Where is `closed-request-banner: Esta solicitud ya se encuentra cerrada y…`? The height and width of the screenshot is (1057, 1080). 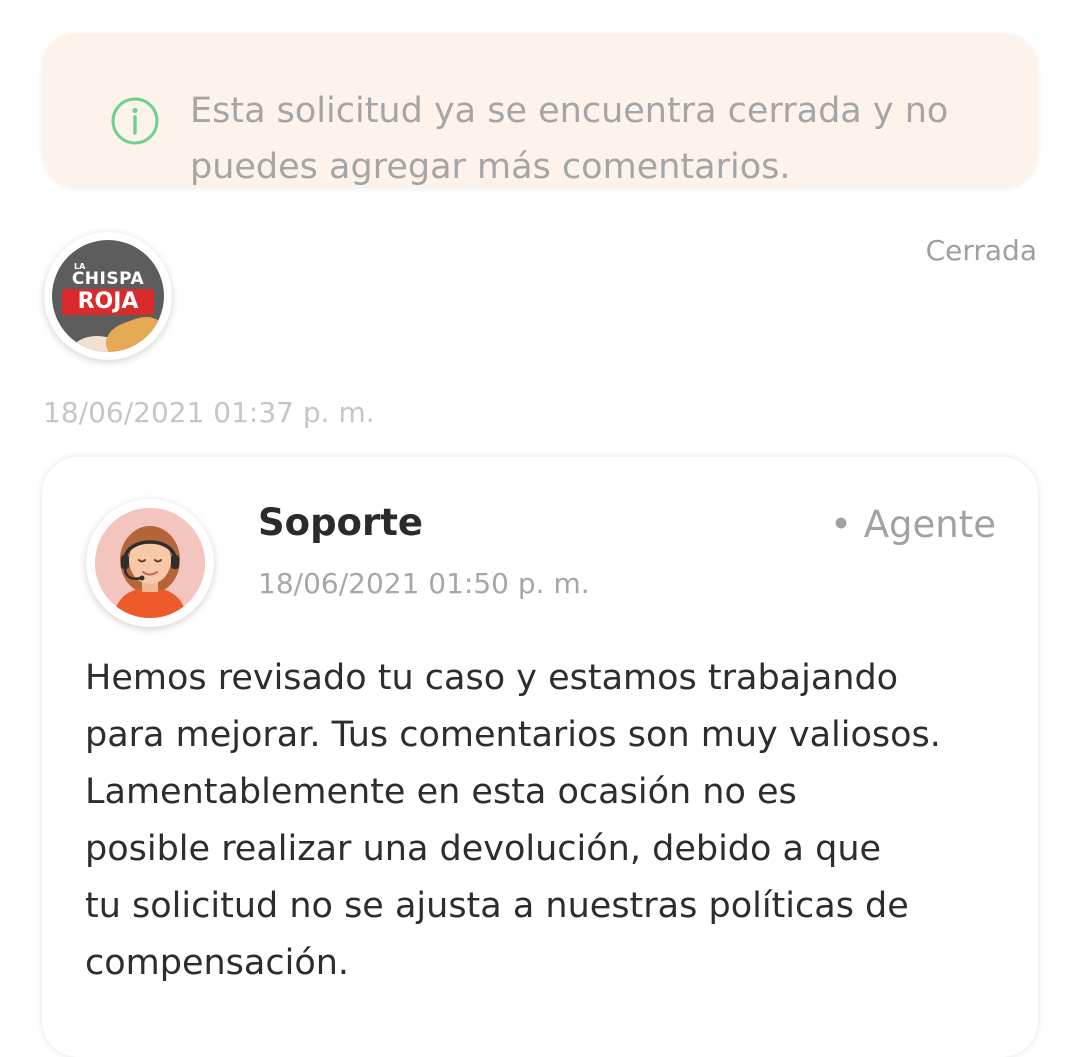 closed-request-banner: Esta solicitud ya se encuentra cerrada y… is located at coordinates (540, 110).